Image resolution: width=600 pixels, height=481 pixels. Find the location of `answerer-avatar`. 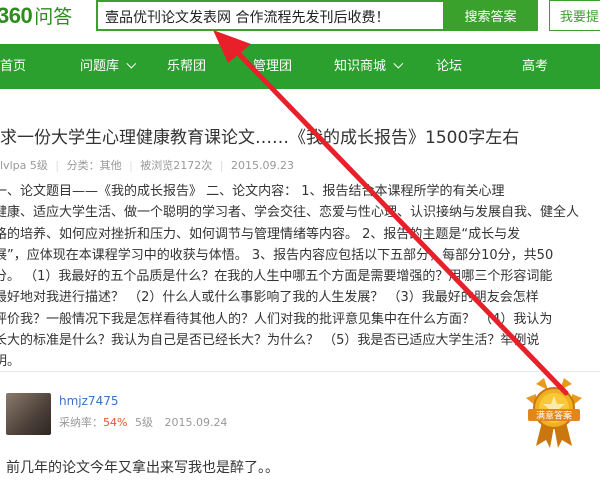

answerer-avatar is located at coordinates (28, 414).